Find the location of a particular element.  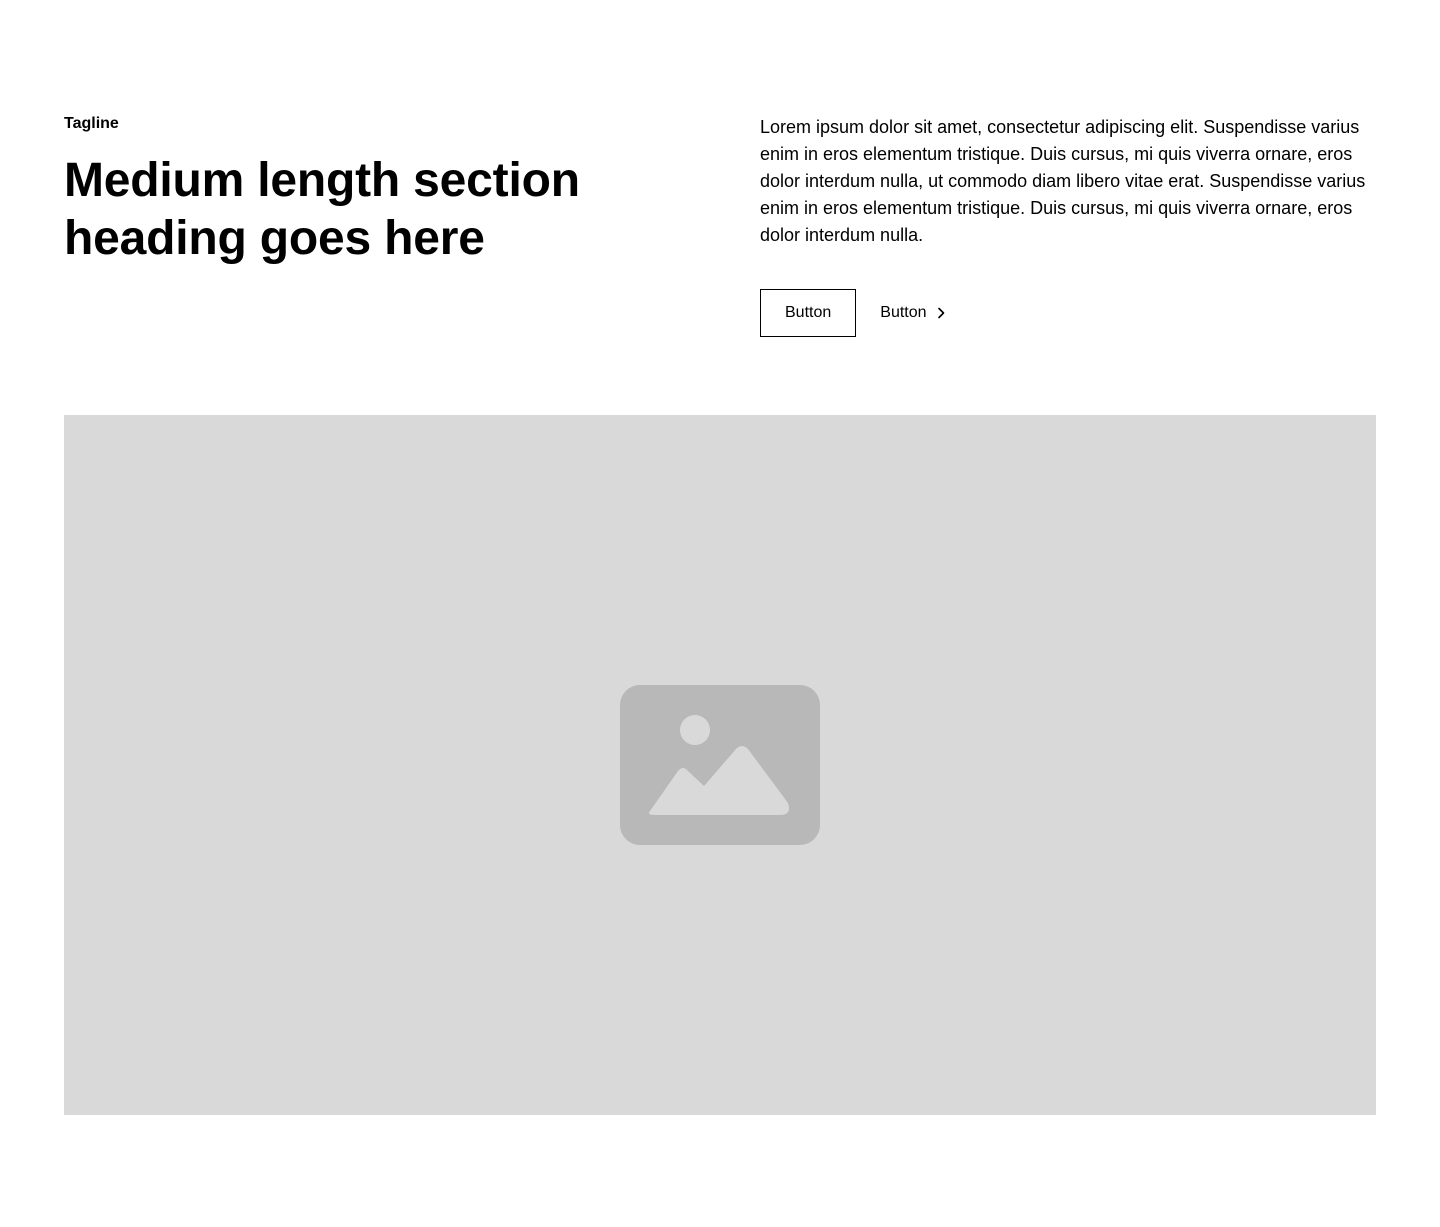

chevron-right-icon is located at coordinates (941, 313).